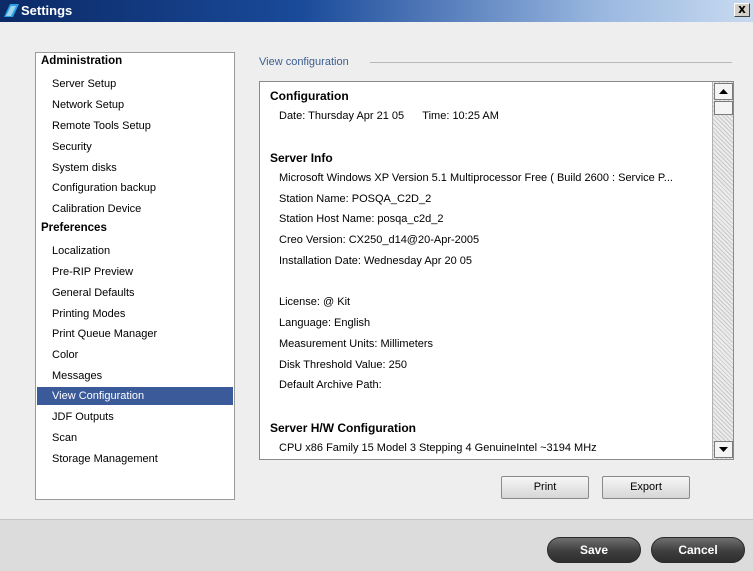 The image size is (753, 571). What do you see at coordinates (47, 10) in the screenshot?
I see `window-title: Settings` at bounding box center [47, 10].